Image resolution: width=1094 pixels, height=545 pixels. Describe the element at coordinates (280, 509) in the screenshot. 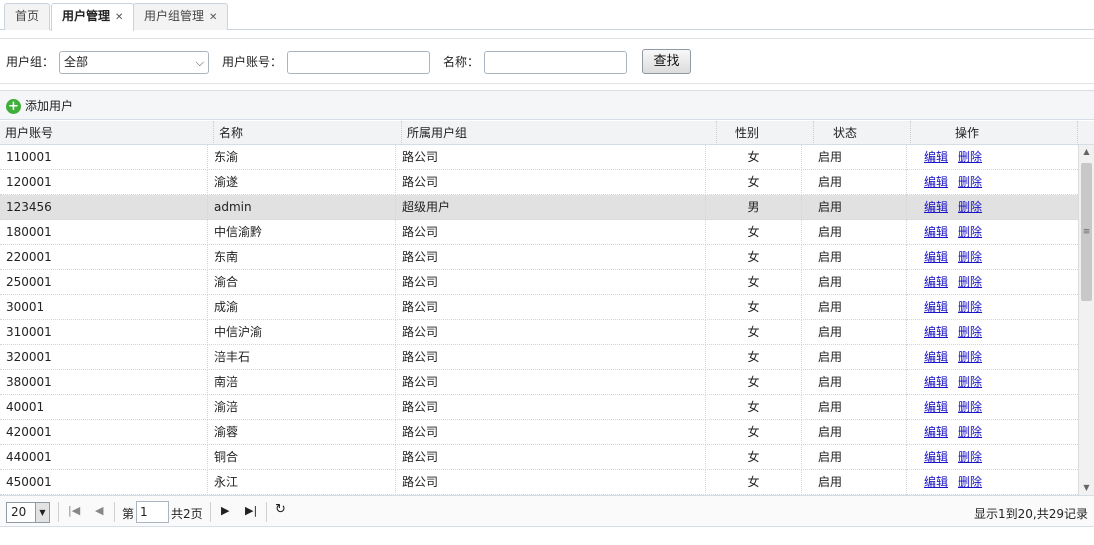

I see `refresh-icon: ↻` at that location.